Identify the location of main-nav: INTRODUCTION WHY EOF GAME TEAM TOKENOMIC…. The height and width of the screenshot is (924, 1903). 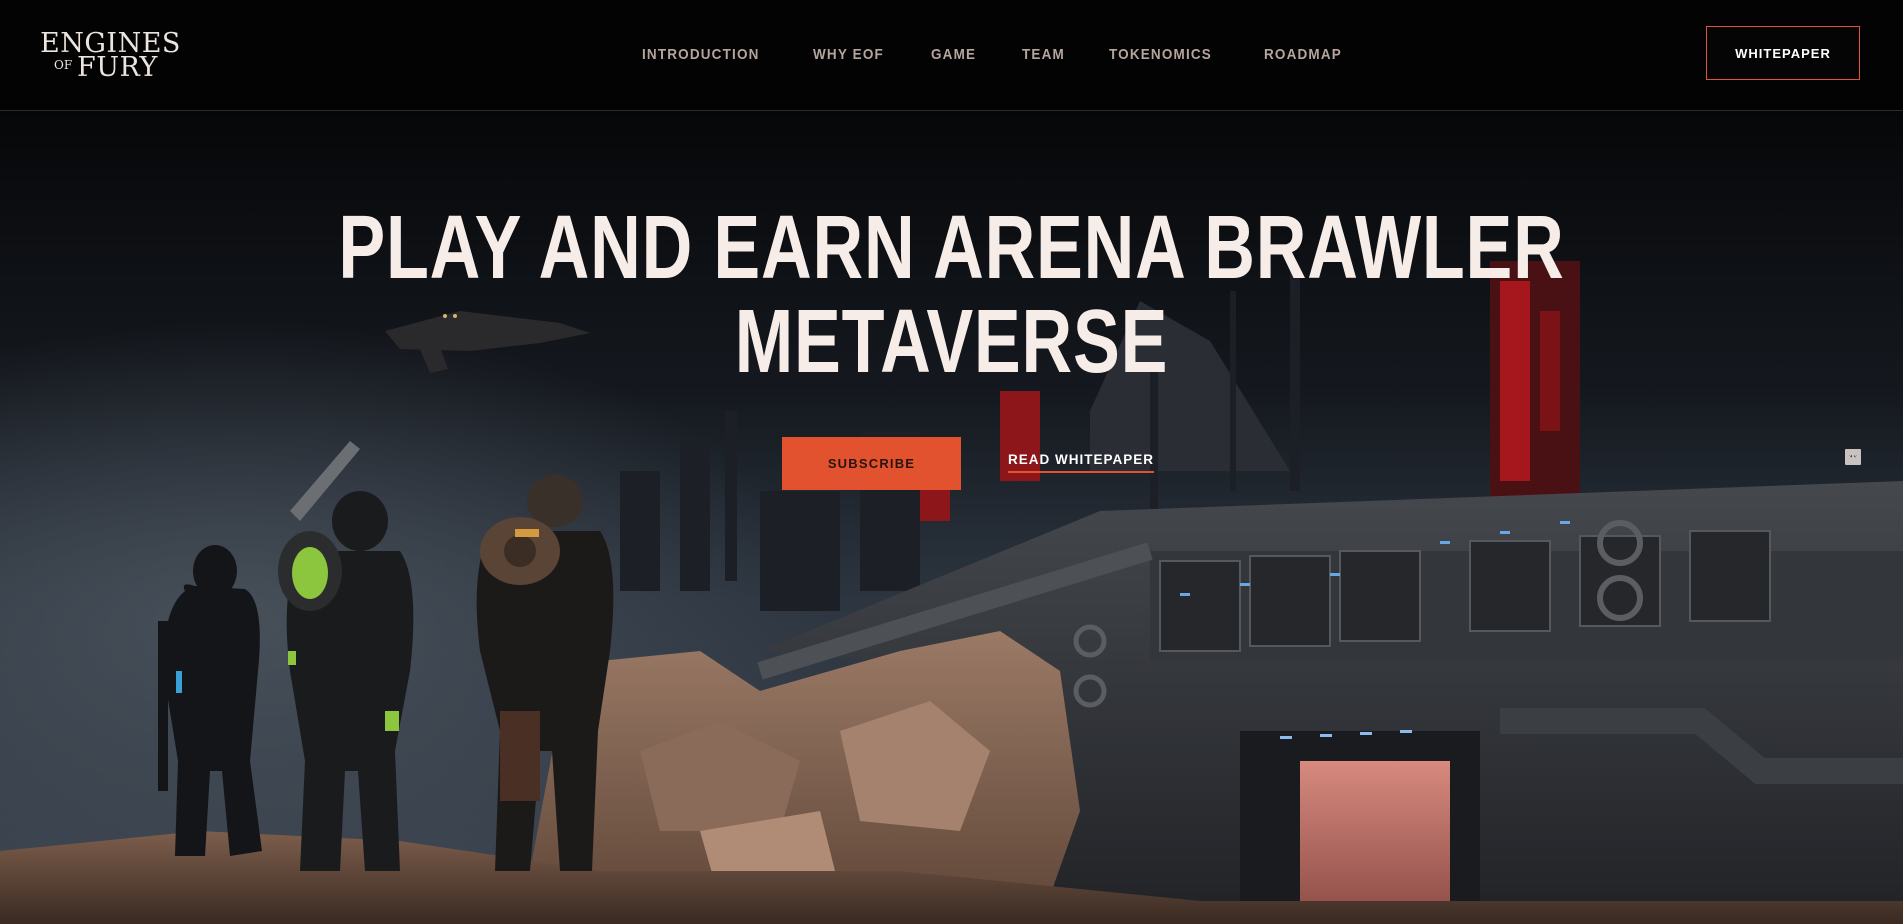
(1016, 54).